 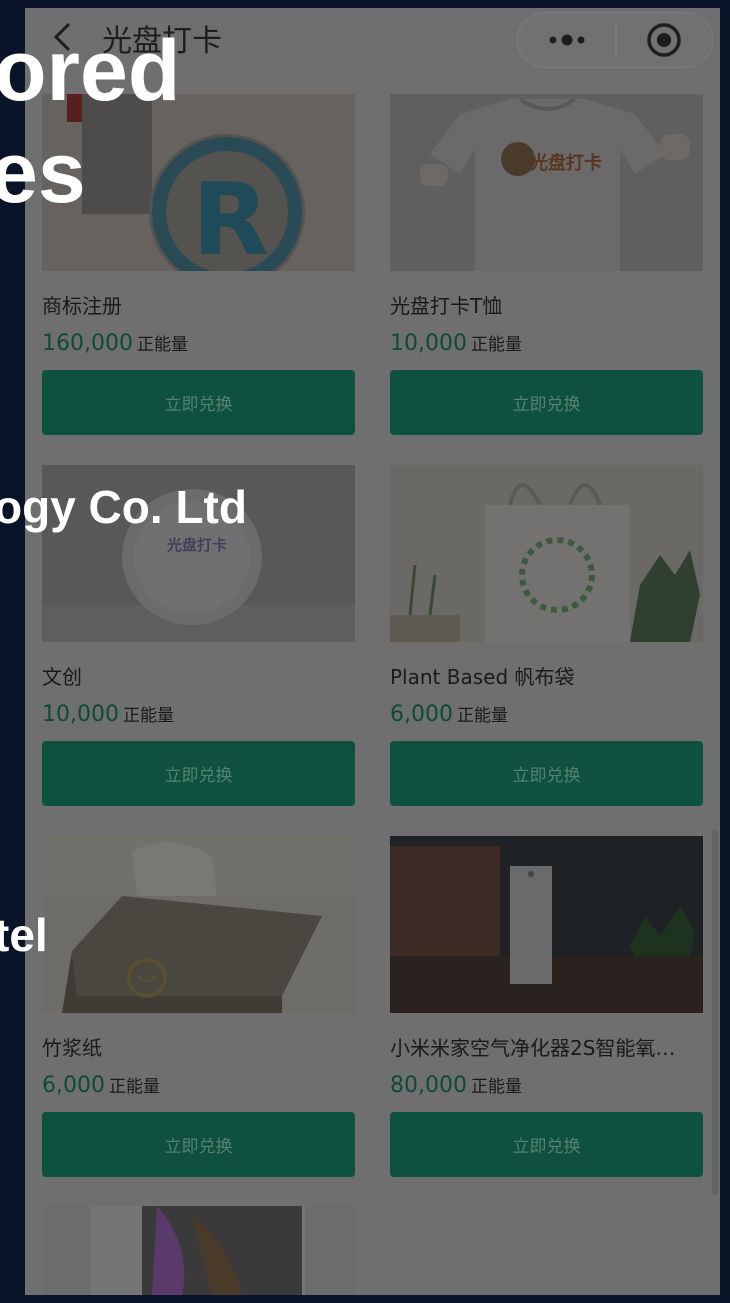 I want to click on product-name: 竹浆纸, so click(x=72, y=1048).